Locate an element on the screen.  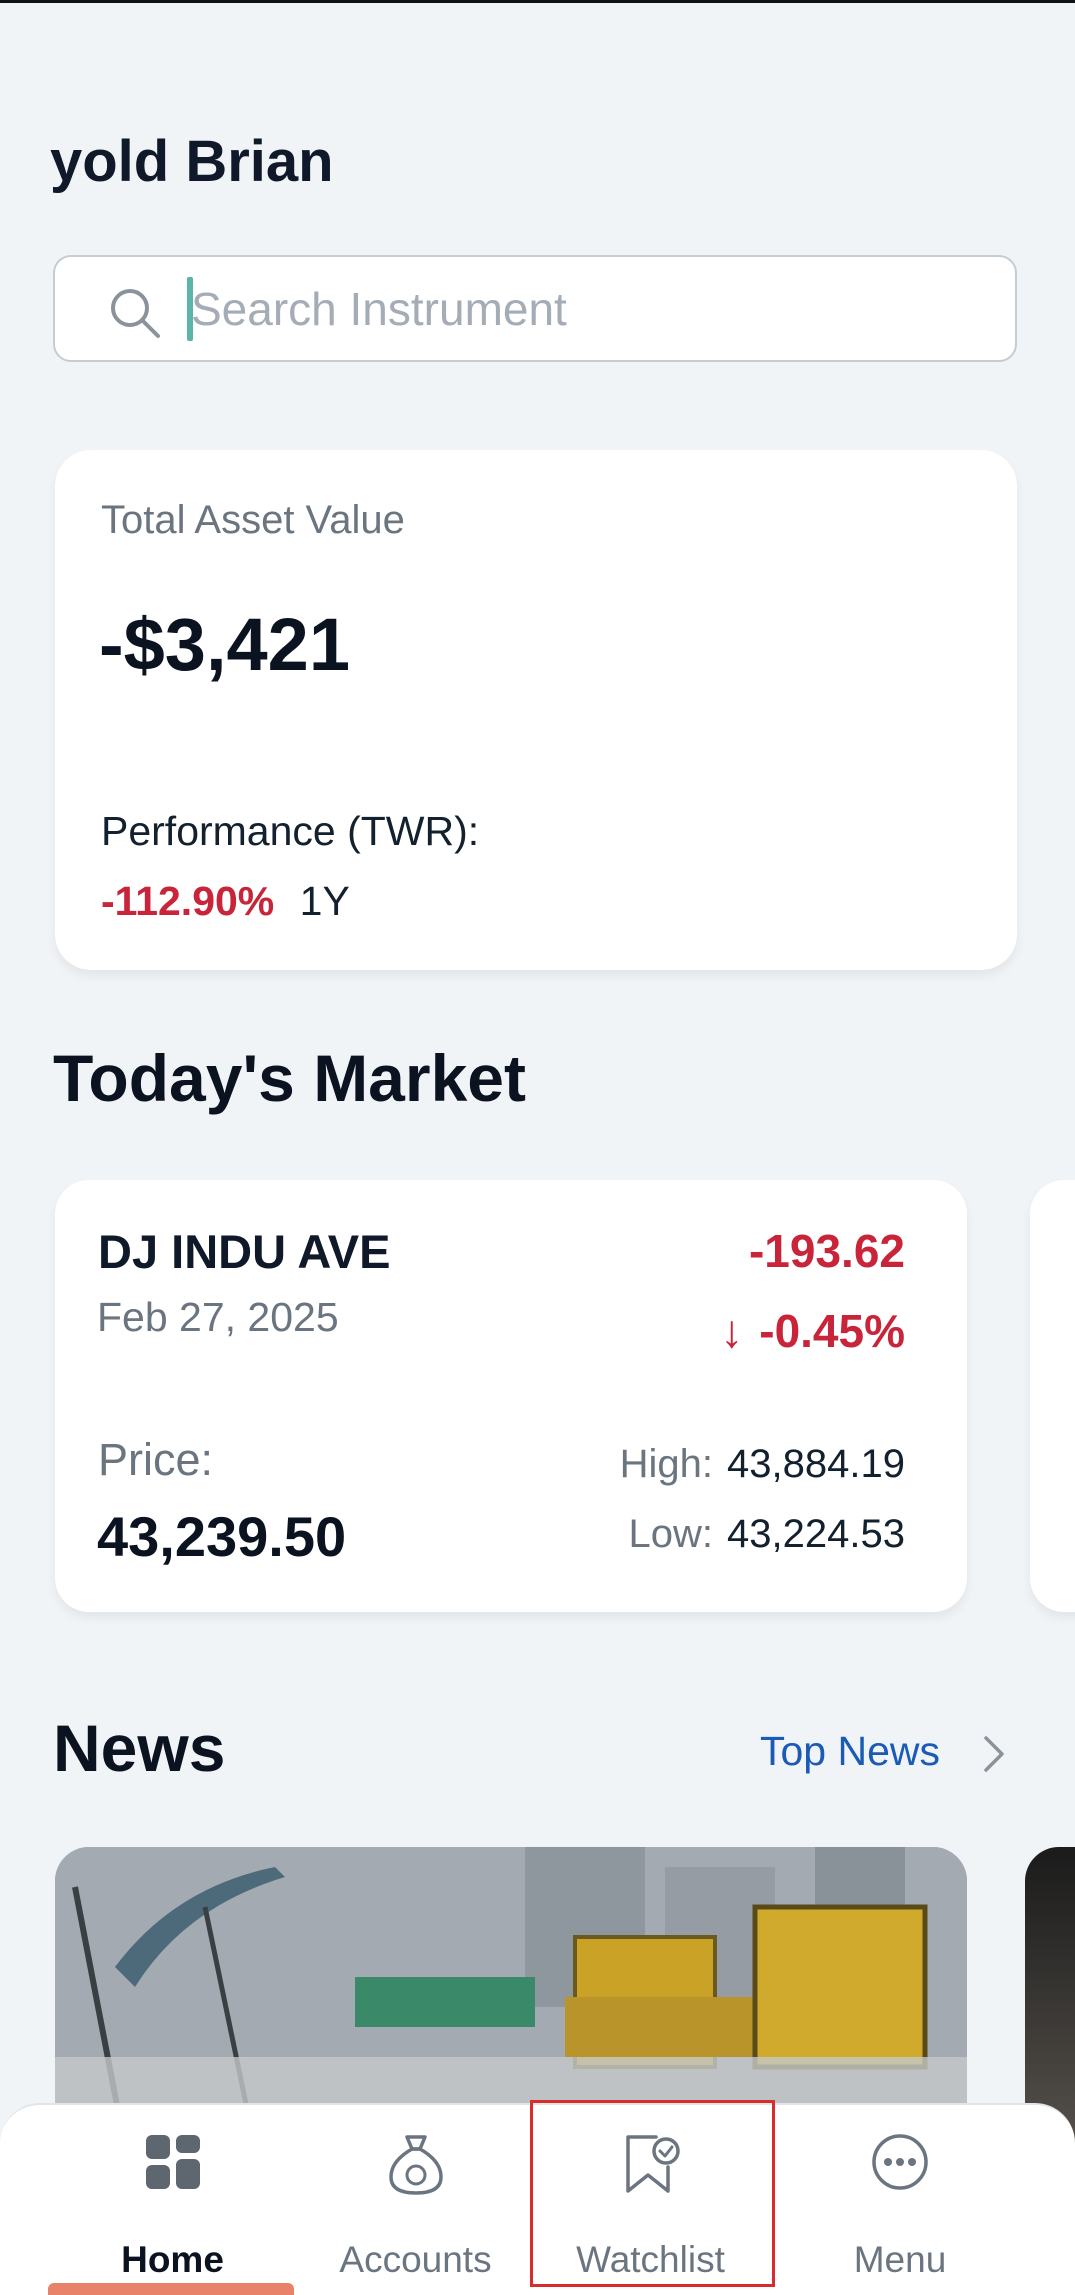
high-row: High: 43,884.19 is located at coordinates (762, 1464).